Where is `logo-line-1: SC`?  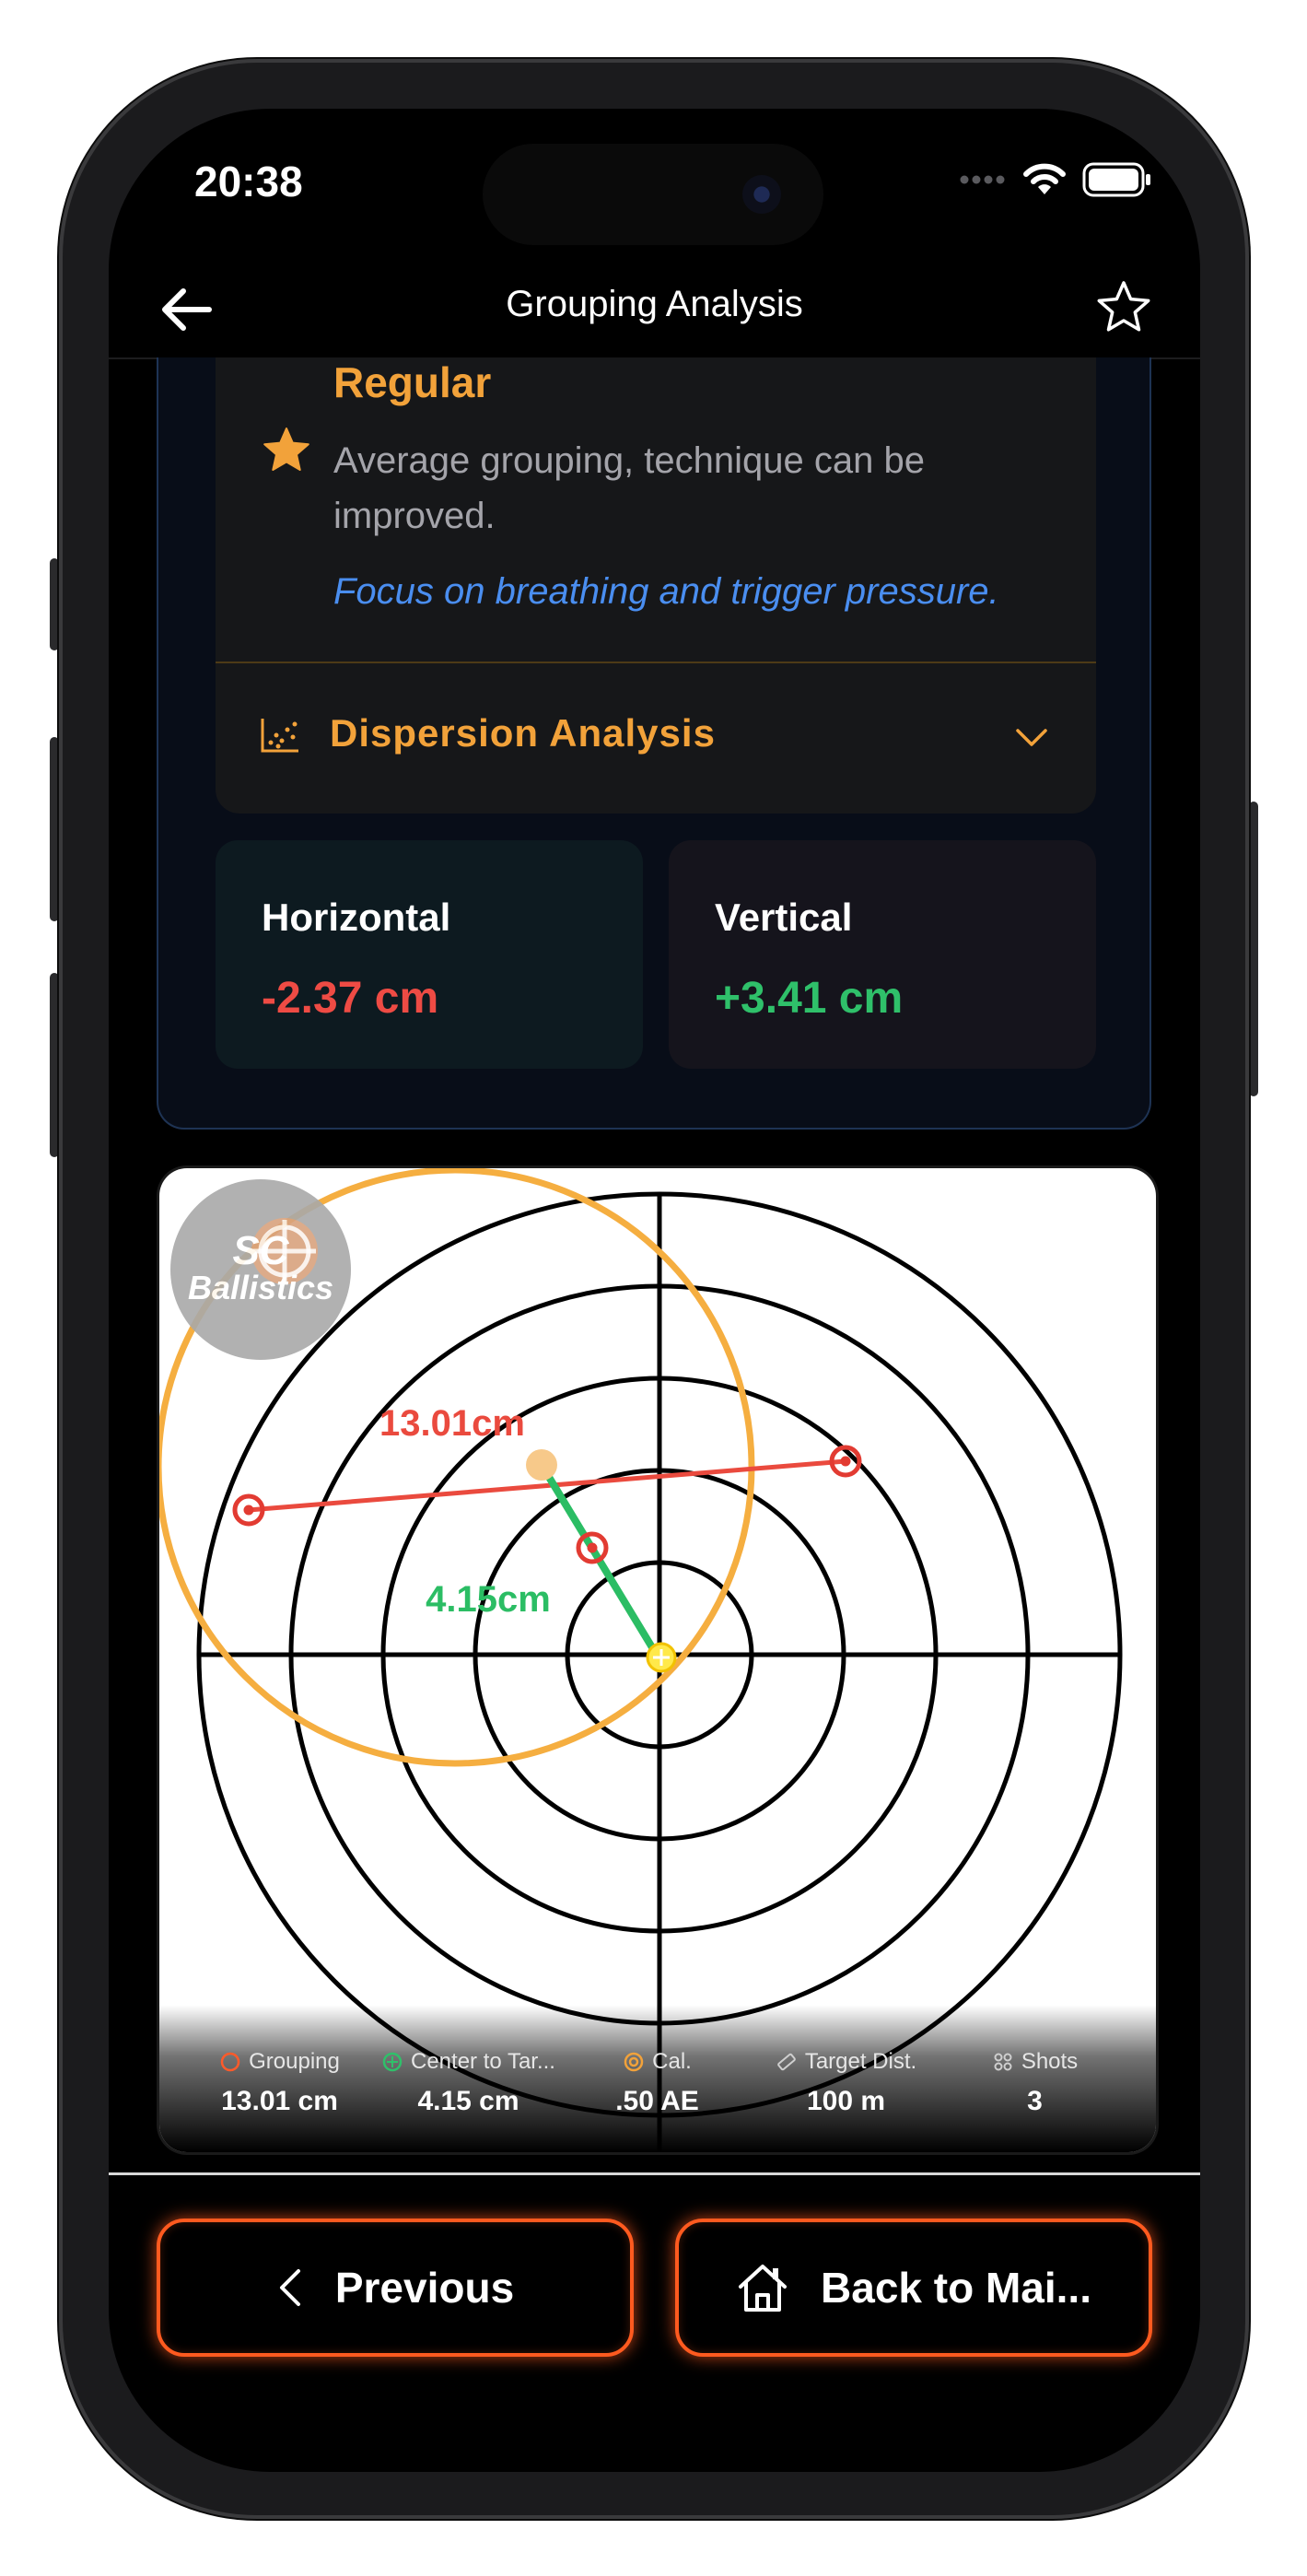
logo-line-1: SC is located at coordinates (260, 1250).